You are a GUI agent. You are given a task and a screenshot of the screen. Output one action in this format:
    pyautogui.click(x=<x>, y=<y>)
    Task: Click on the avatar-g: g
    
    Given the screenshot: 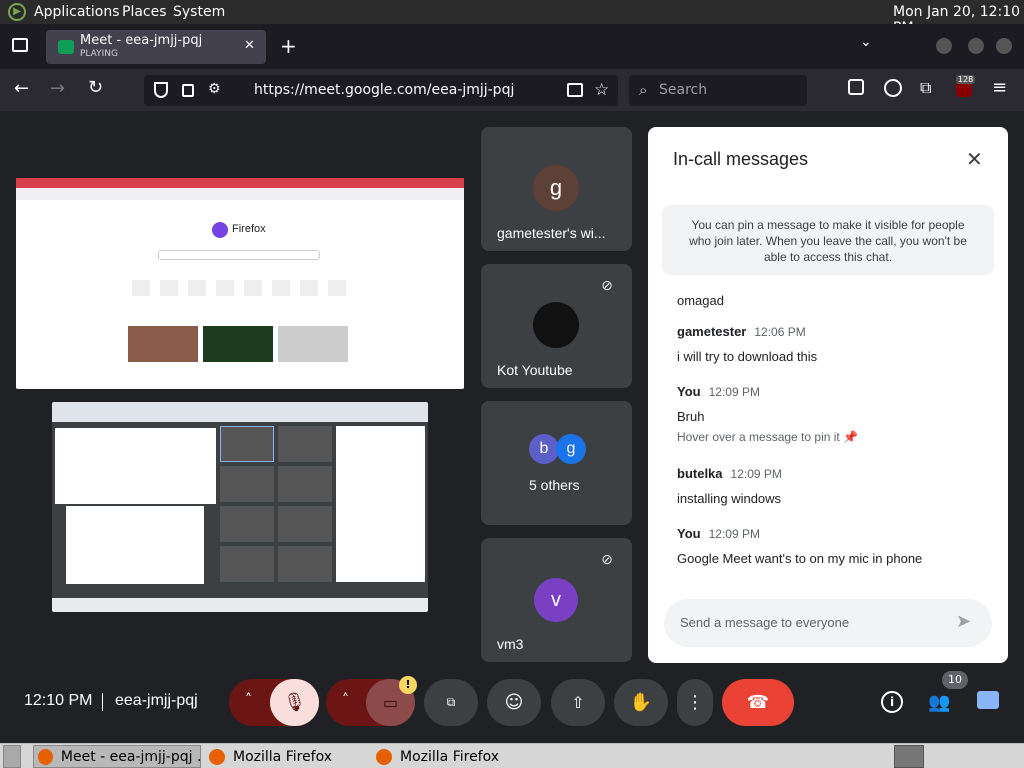 What is the action you would take?
    pyautogui.click(x=571, y=449)
    